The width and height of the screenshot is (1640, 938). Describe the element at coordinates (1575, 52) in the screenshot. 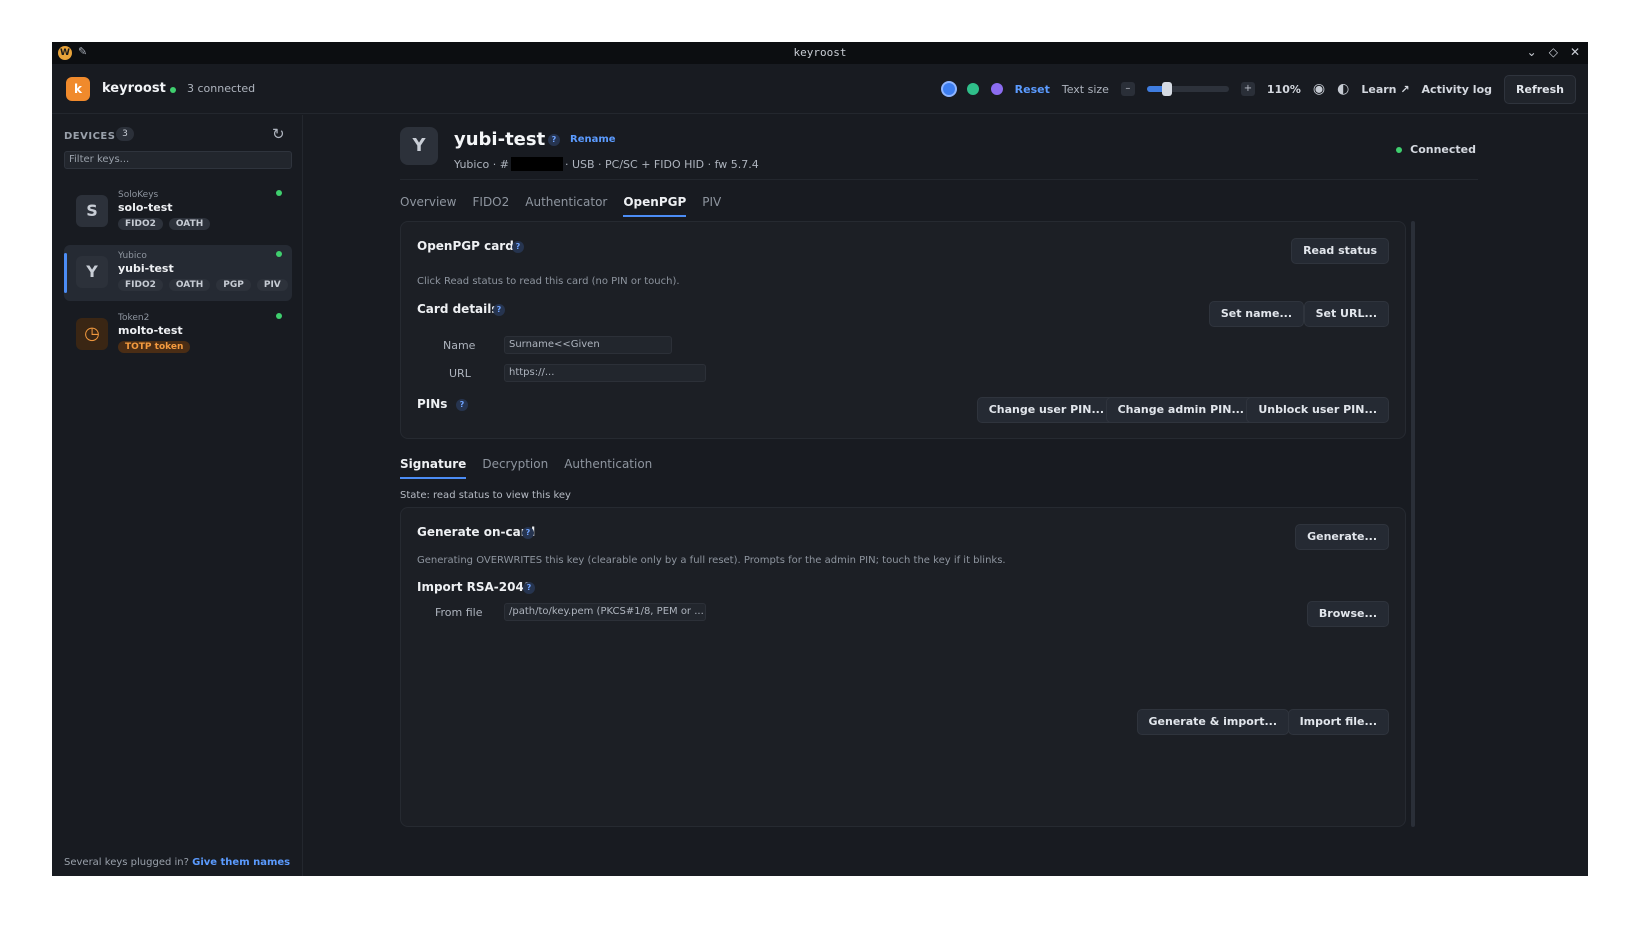

I see `close-icon: ✕` at that location.